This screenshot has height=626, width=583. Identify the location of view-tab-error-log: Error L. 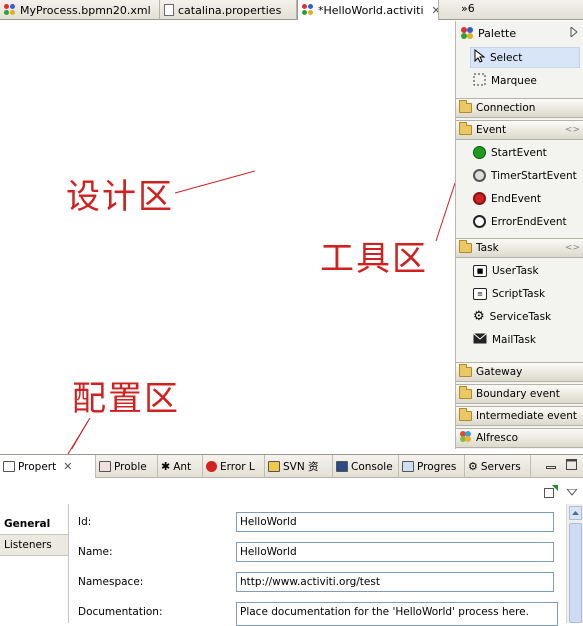
(234, 466).